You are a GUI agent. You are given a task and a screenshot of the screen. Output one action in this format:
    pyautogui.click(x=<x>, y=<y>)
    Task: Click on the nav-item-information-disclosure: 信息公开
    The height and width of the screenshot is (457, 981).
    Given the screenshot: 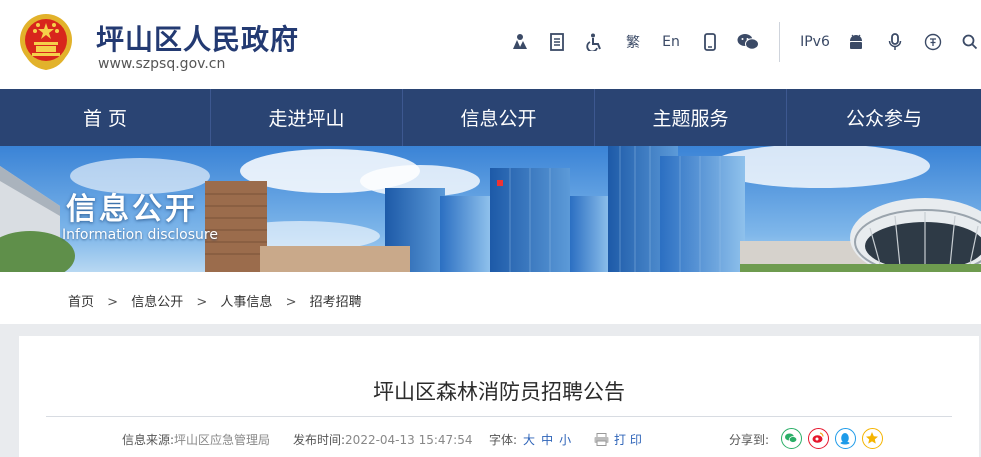 What is the action you would take?
    pyautogui.click(x=499, y=117)
    